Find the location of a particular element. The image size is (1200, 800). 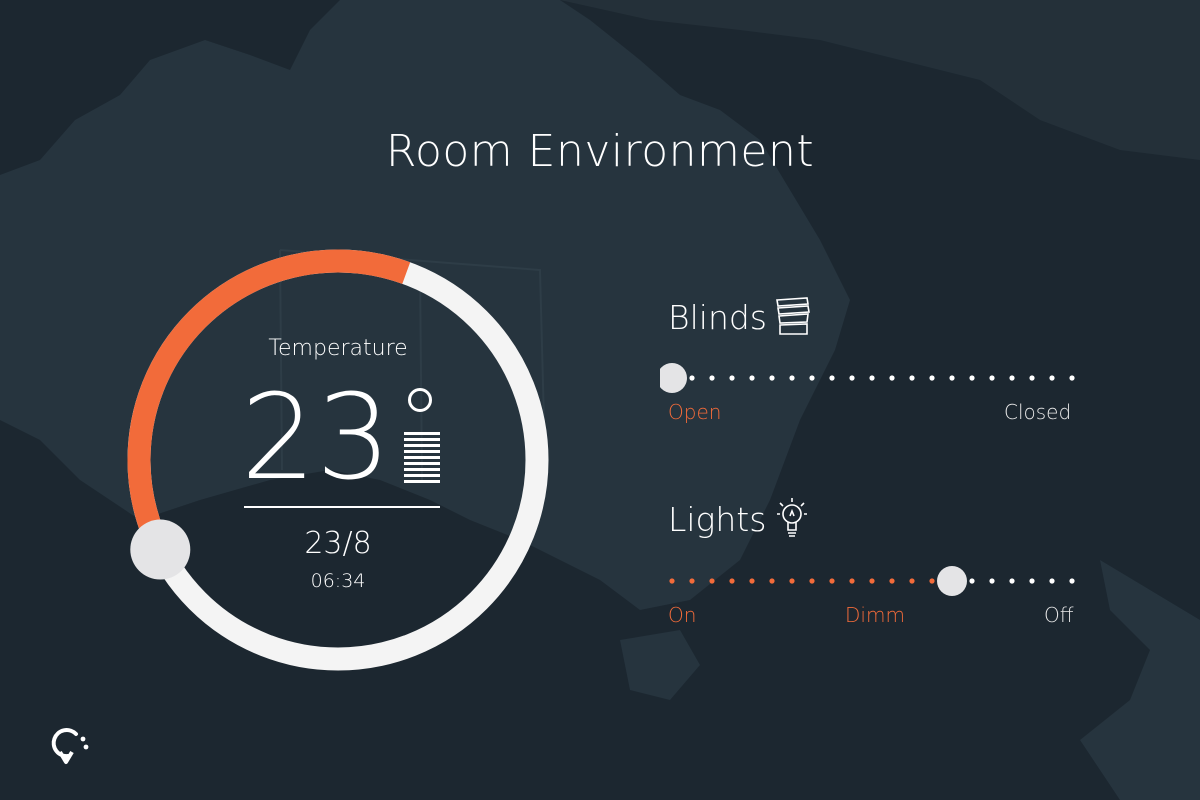

temperature-label: Temperature is located at coordinates (338, 348).